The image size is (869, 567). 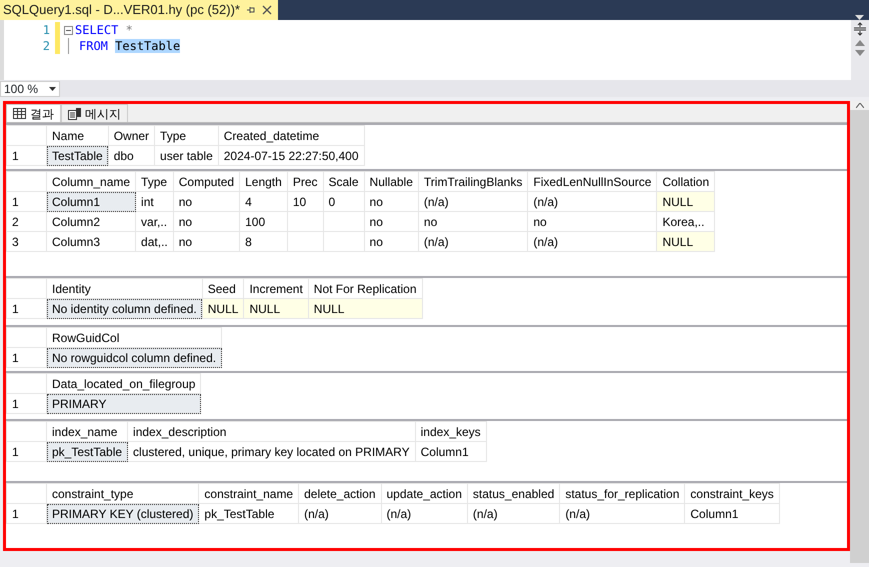 What do you see at coordinates (91, 182) in the screenshot?
I see `column-header: Column_name` at bounding box center [91, 182].